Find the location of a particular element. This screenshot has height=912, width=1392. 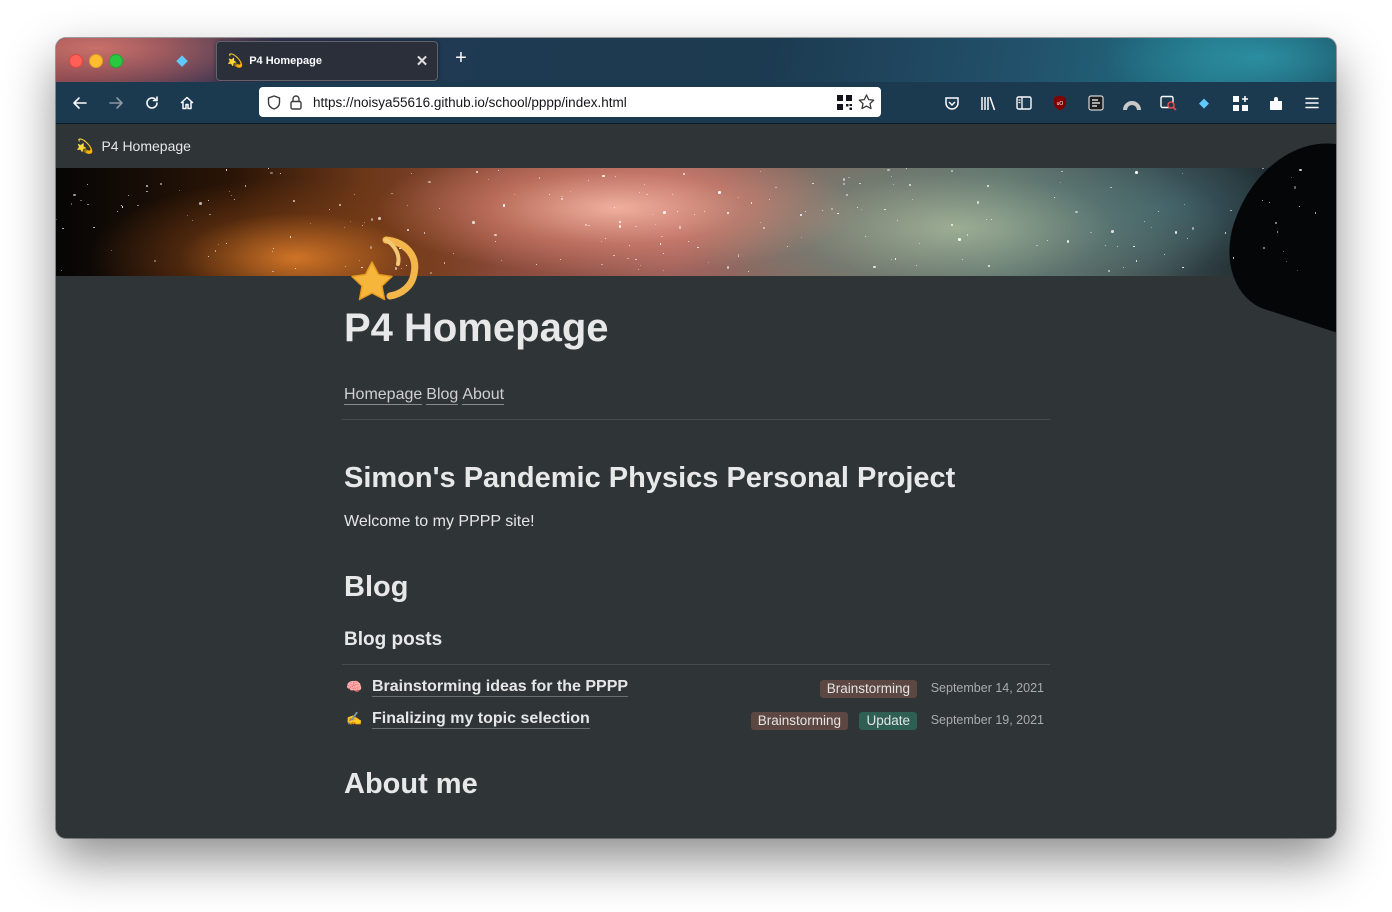

home-button is located at coordinates (187, 103).